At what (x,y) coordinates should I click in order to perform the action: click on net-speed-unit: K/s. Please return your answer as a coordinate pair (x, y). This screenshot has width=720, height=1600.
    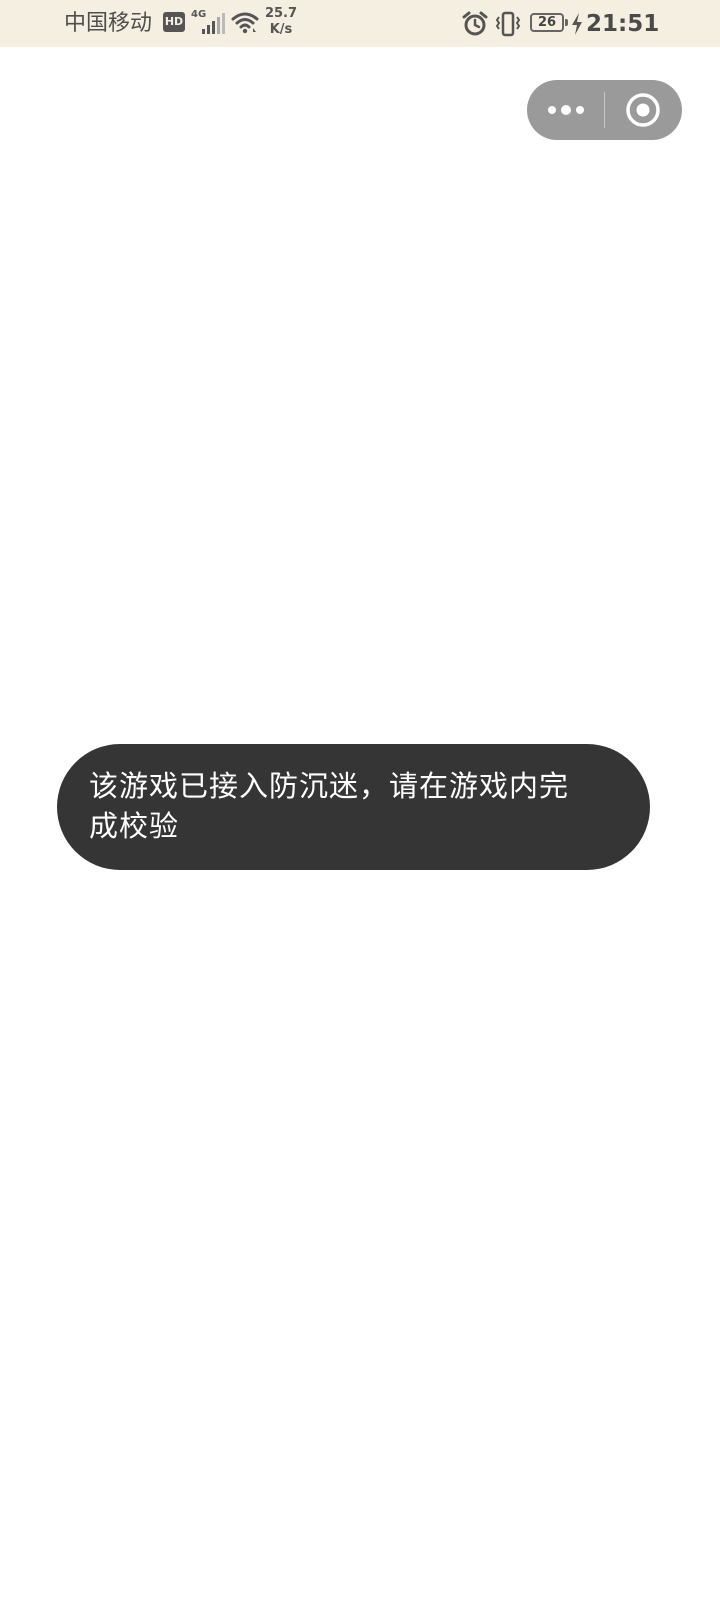
    Looking at the image, I should click on (281, 29).